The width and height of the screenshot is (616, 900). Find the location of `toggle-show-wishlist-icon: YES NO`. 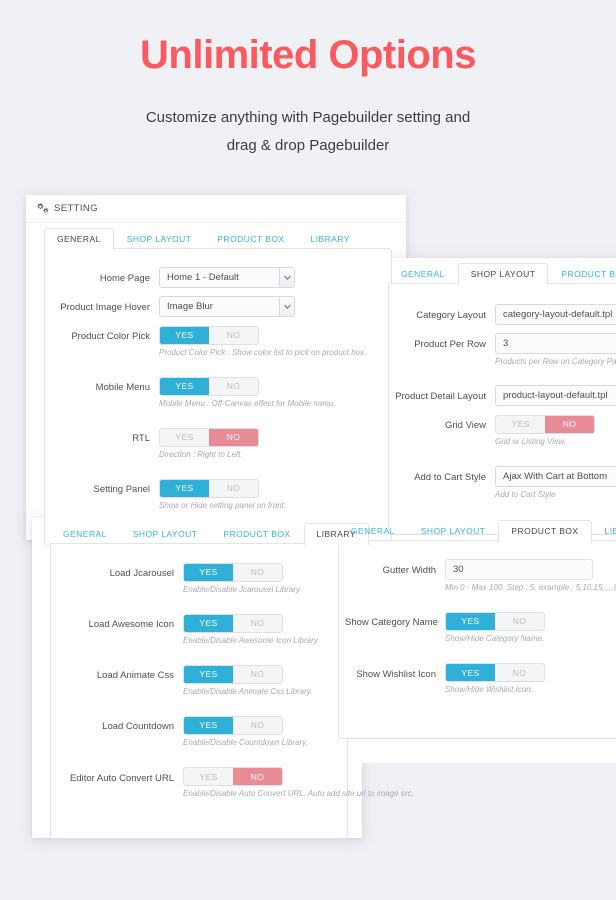

toggle-show-wishlist-icon: YES NO is located at coordinates (495, 673).